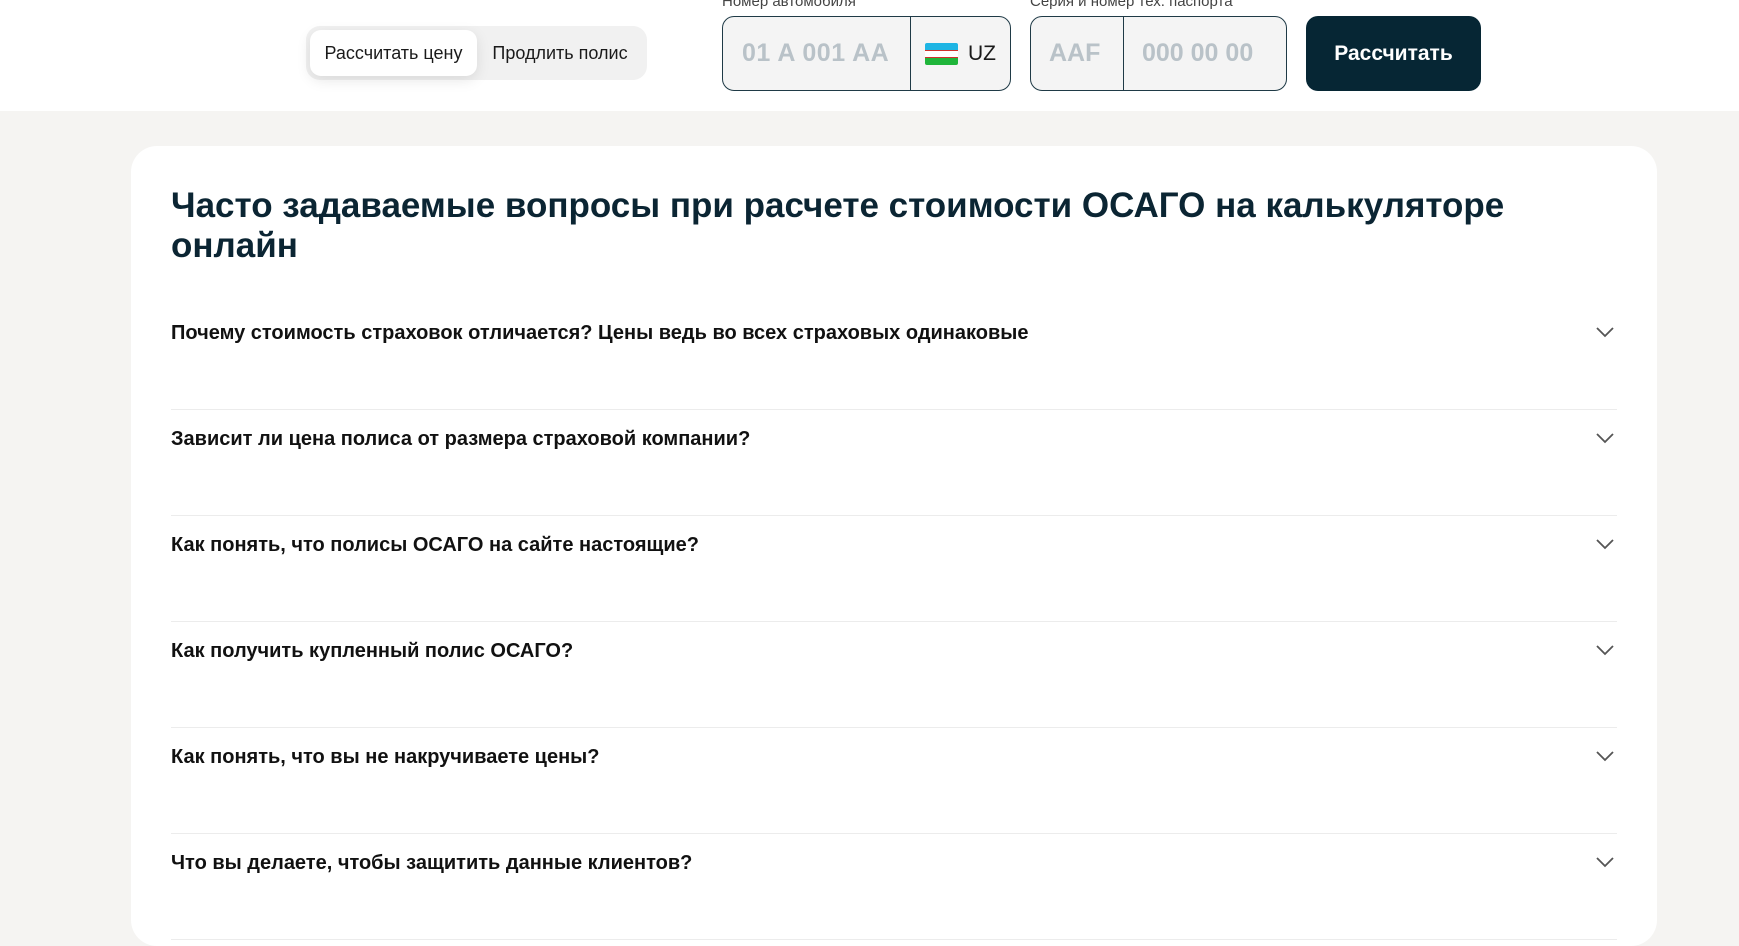 This screenshot has height=946, width=1739. I want to click on tab-renew-policy: Продлить полис, so click(560, 53).